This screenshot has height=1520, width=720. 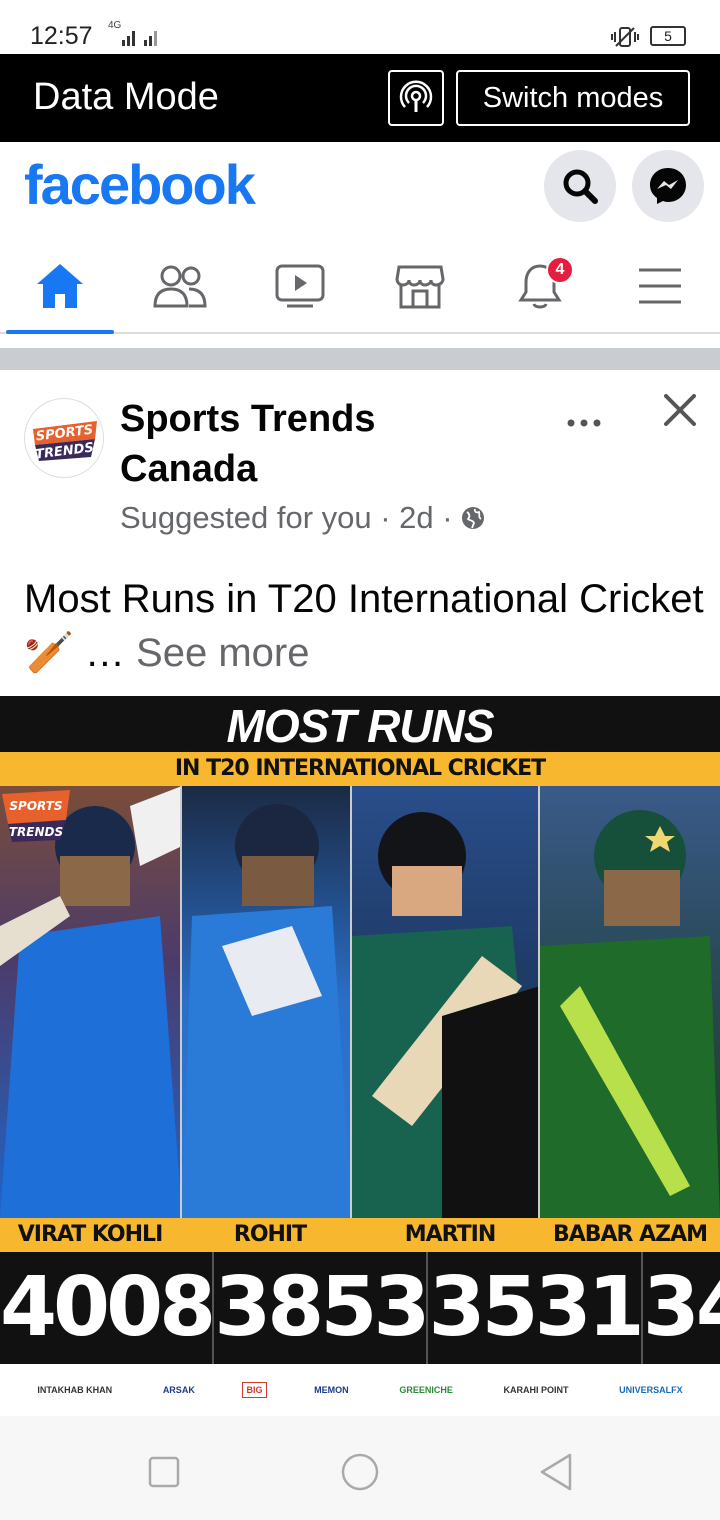 What do you see at coordinates (270, 444) in the screenshot?
I see `page-name: Sports Trends Canada` at bounding box center [270, 444].